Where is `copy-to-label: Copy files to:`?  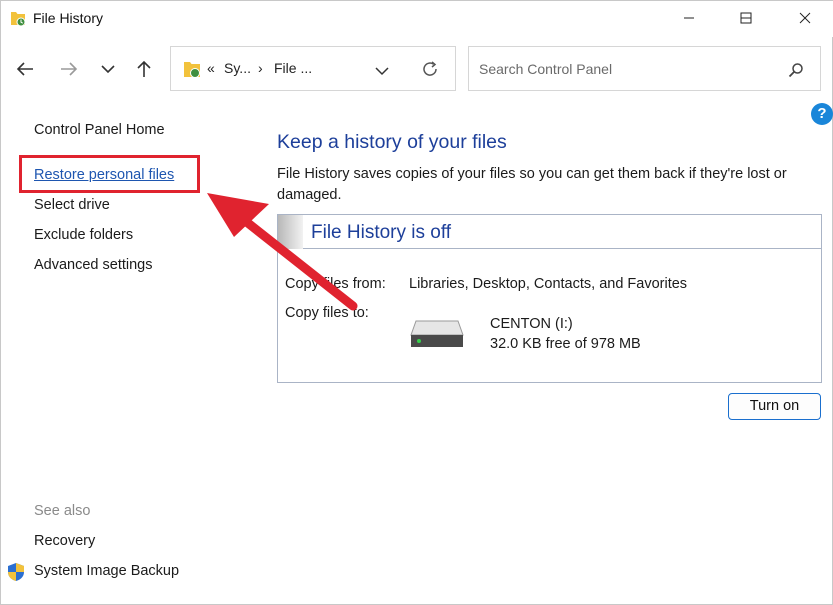
copy-to-label: Copy files to: is located at coordinates (327, 313).